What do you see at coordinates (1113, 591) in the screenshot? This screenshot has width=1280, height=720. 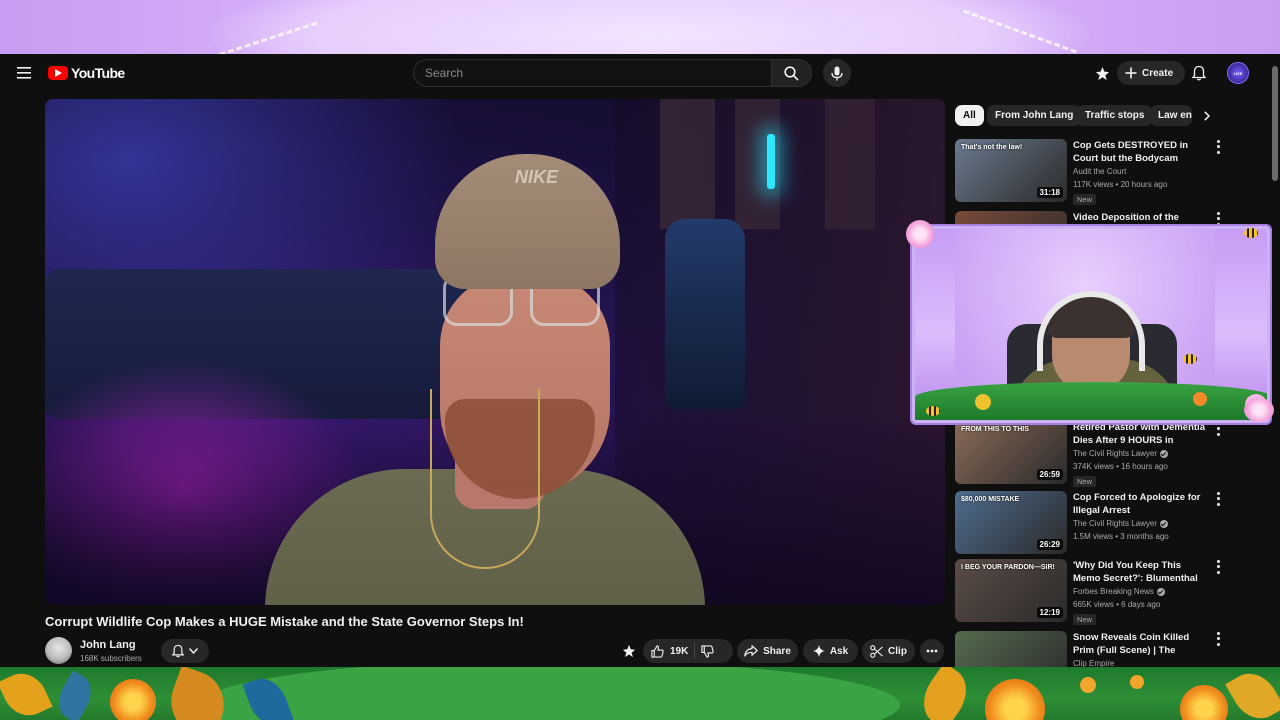 I see `channel-name-text: Forbes Breaking News` at bounding box center [1113, 591].